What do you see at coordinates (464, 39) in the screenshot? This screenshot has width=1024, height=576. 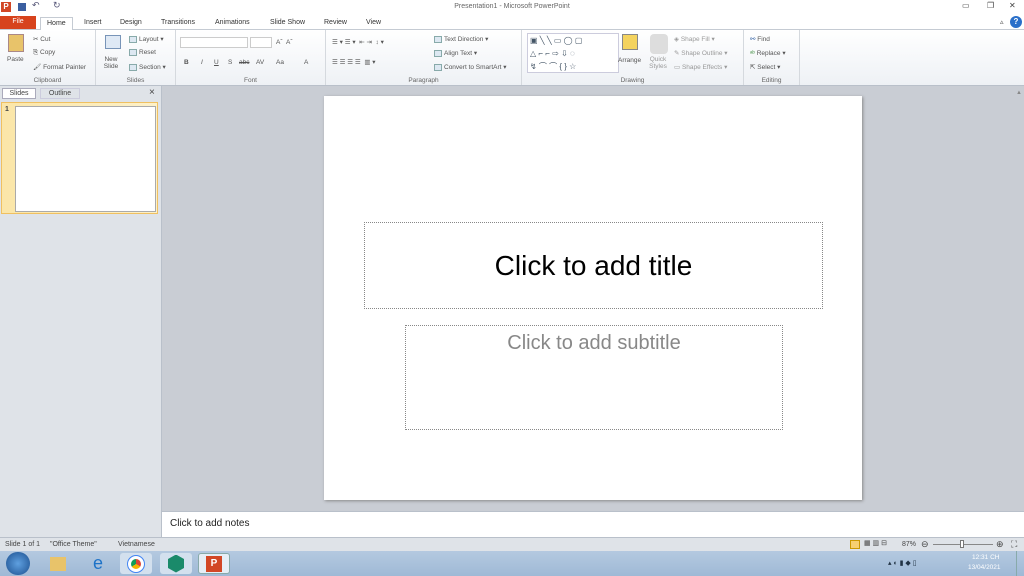 I see `text-direction-label: Text Direction` at bounding box center [464, 39].